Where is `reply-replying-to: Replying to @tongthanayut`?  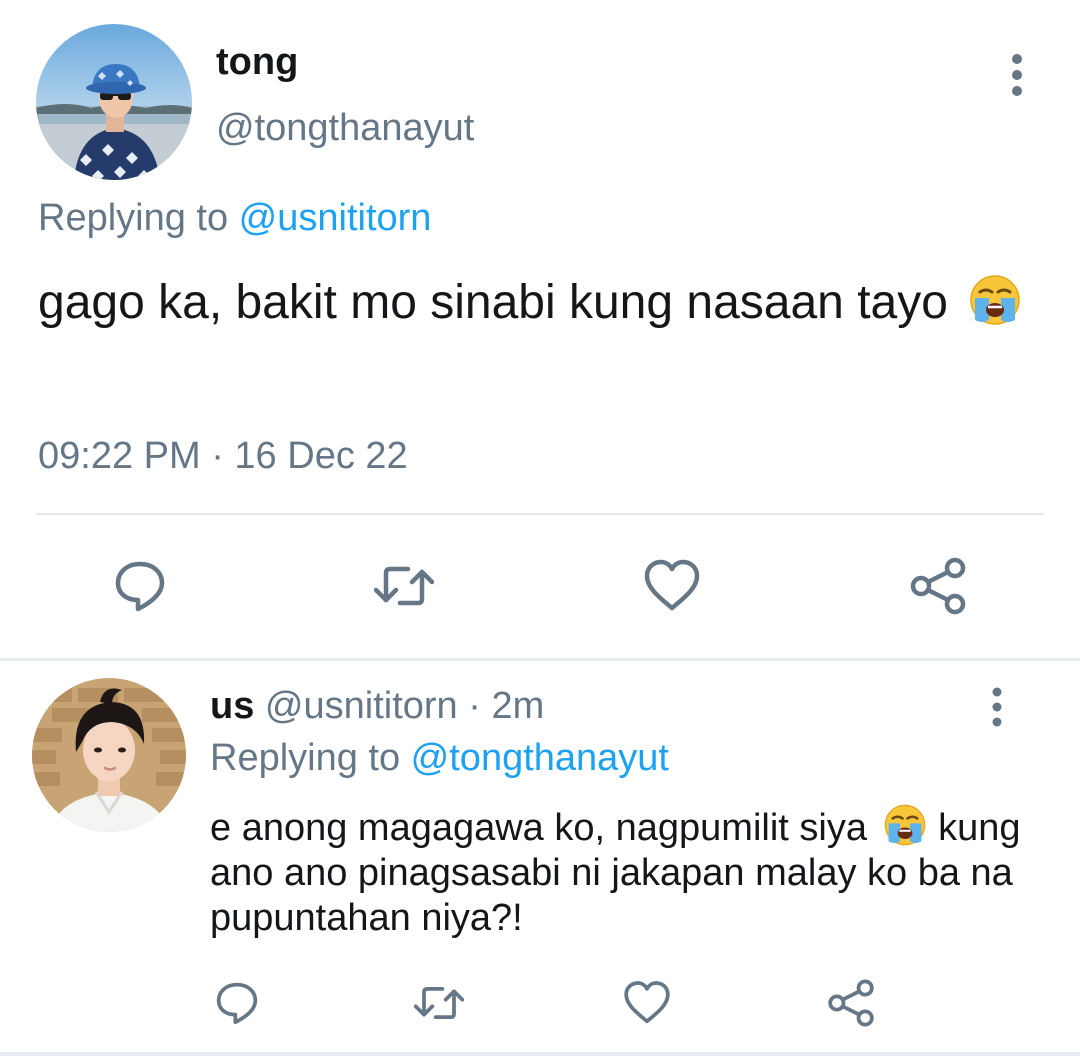 reply-replying-to: Replying to @tongthanayut is located at coordinates (439, 758).